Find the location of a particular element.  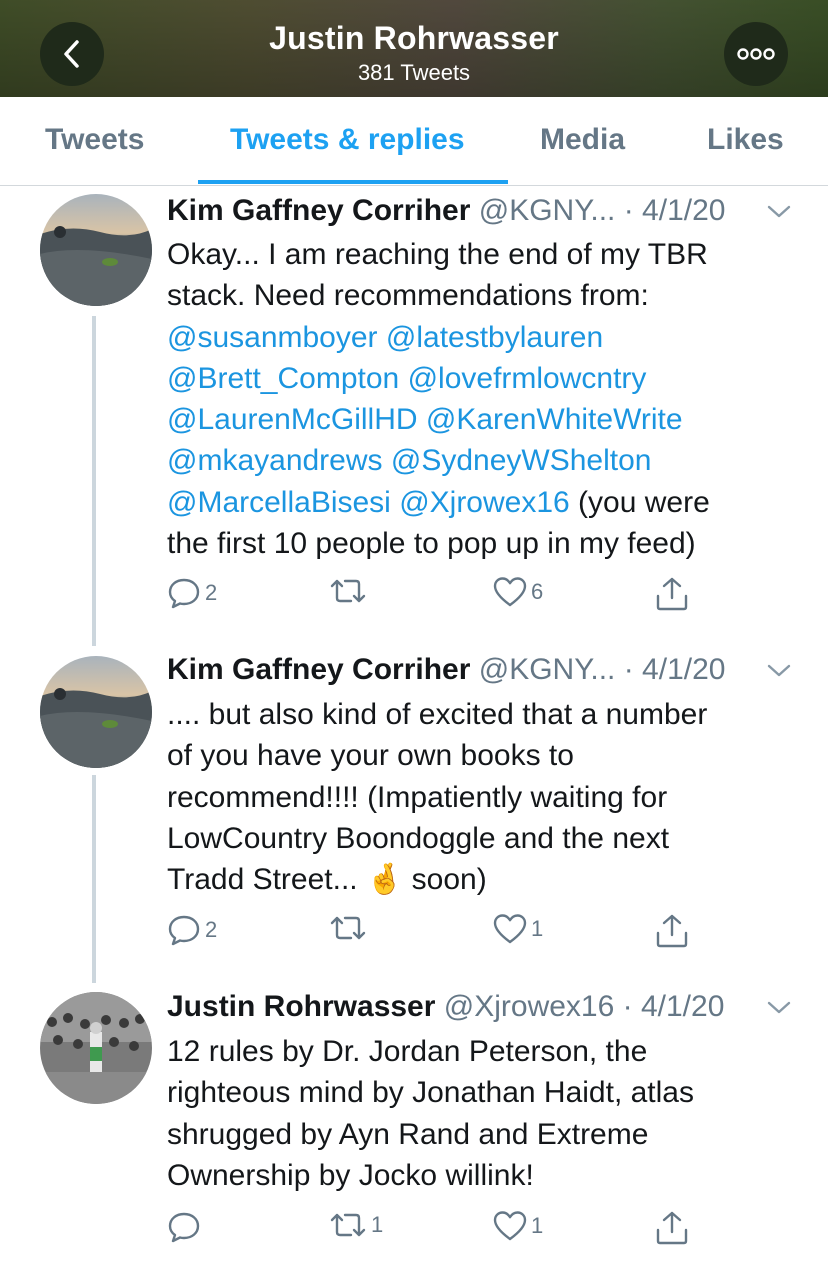

tweet-text-line: of you have your own books to is located at coordinates (477, 755).